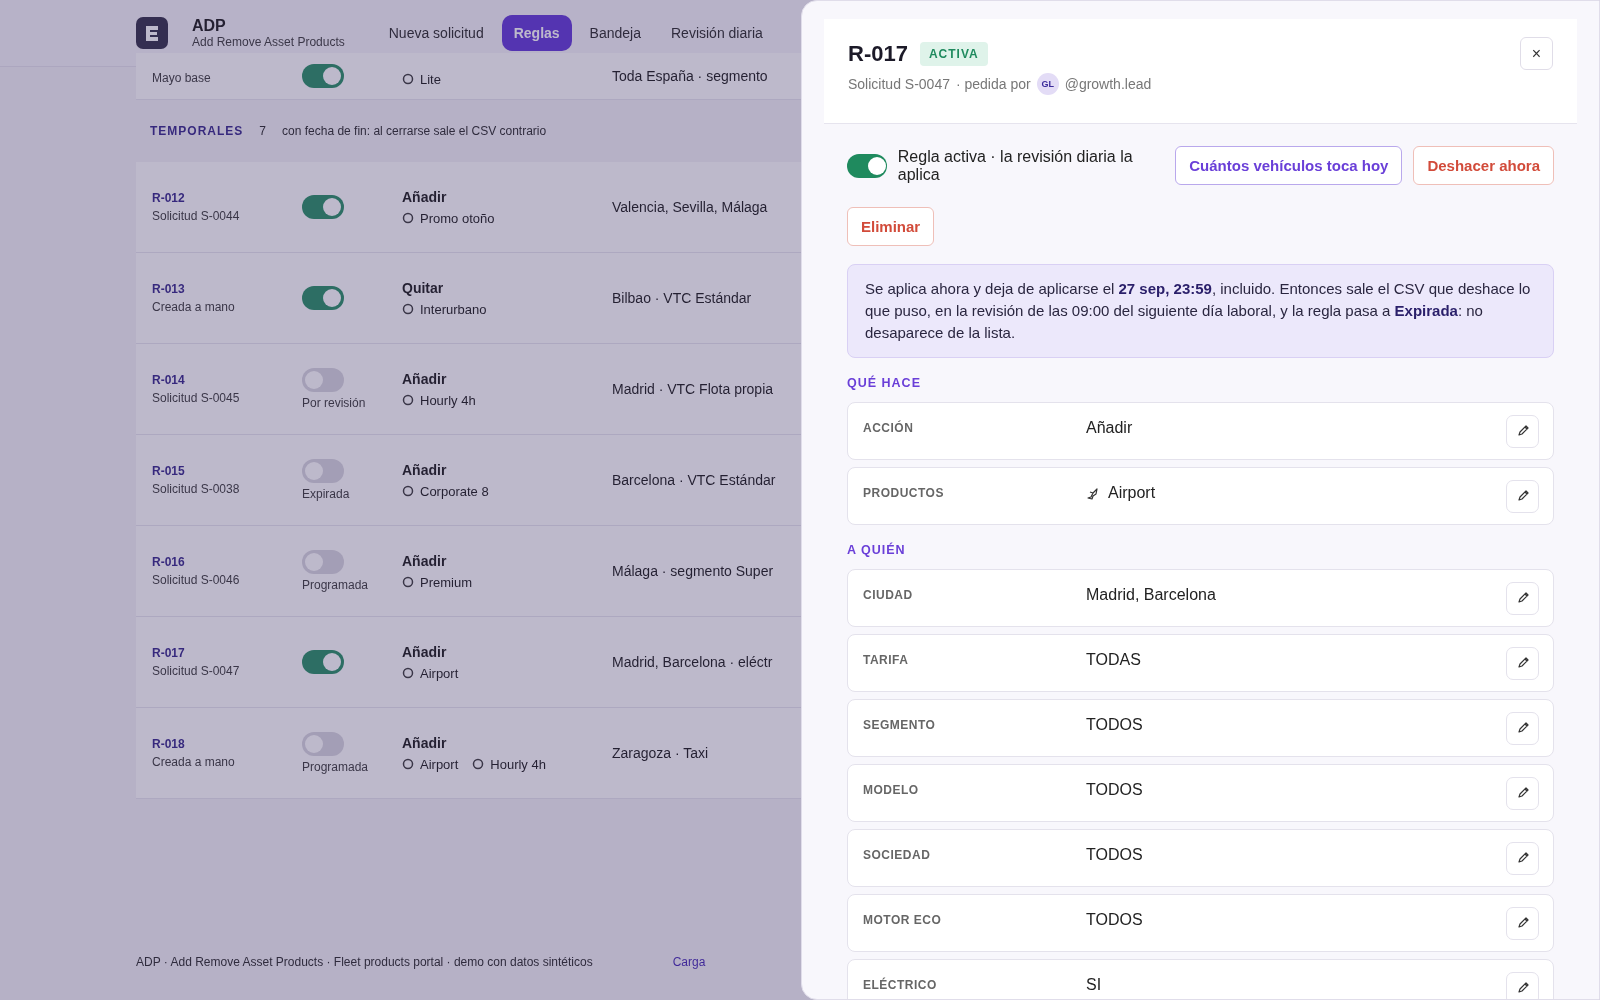 The image size is (1600, 1000). Describe the element at coordinates (448, 400) in the screenshot. I see `product-name: Hourly 4h` at that location.